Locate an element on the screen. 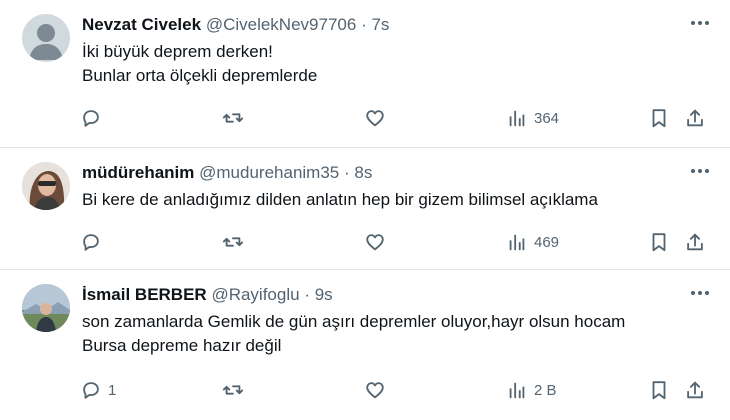  user-name: müdürehanim is located at coordinates (138, 172).